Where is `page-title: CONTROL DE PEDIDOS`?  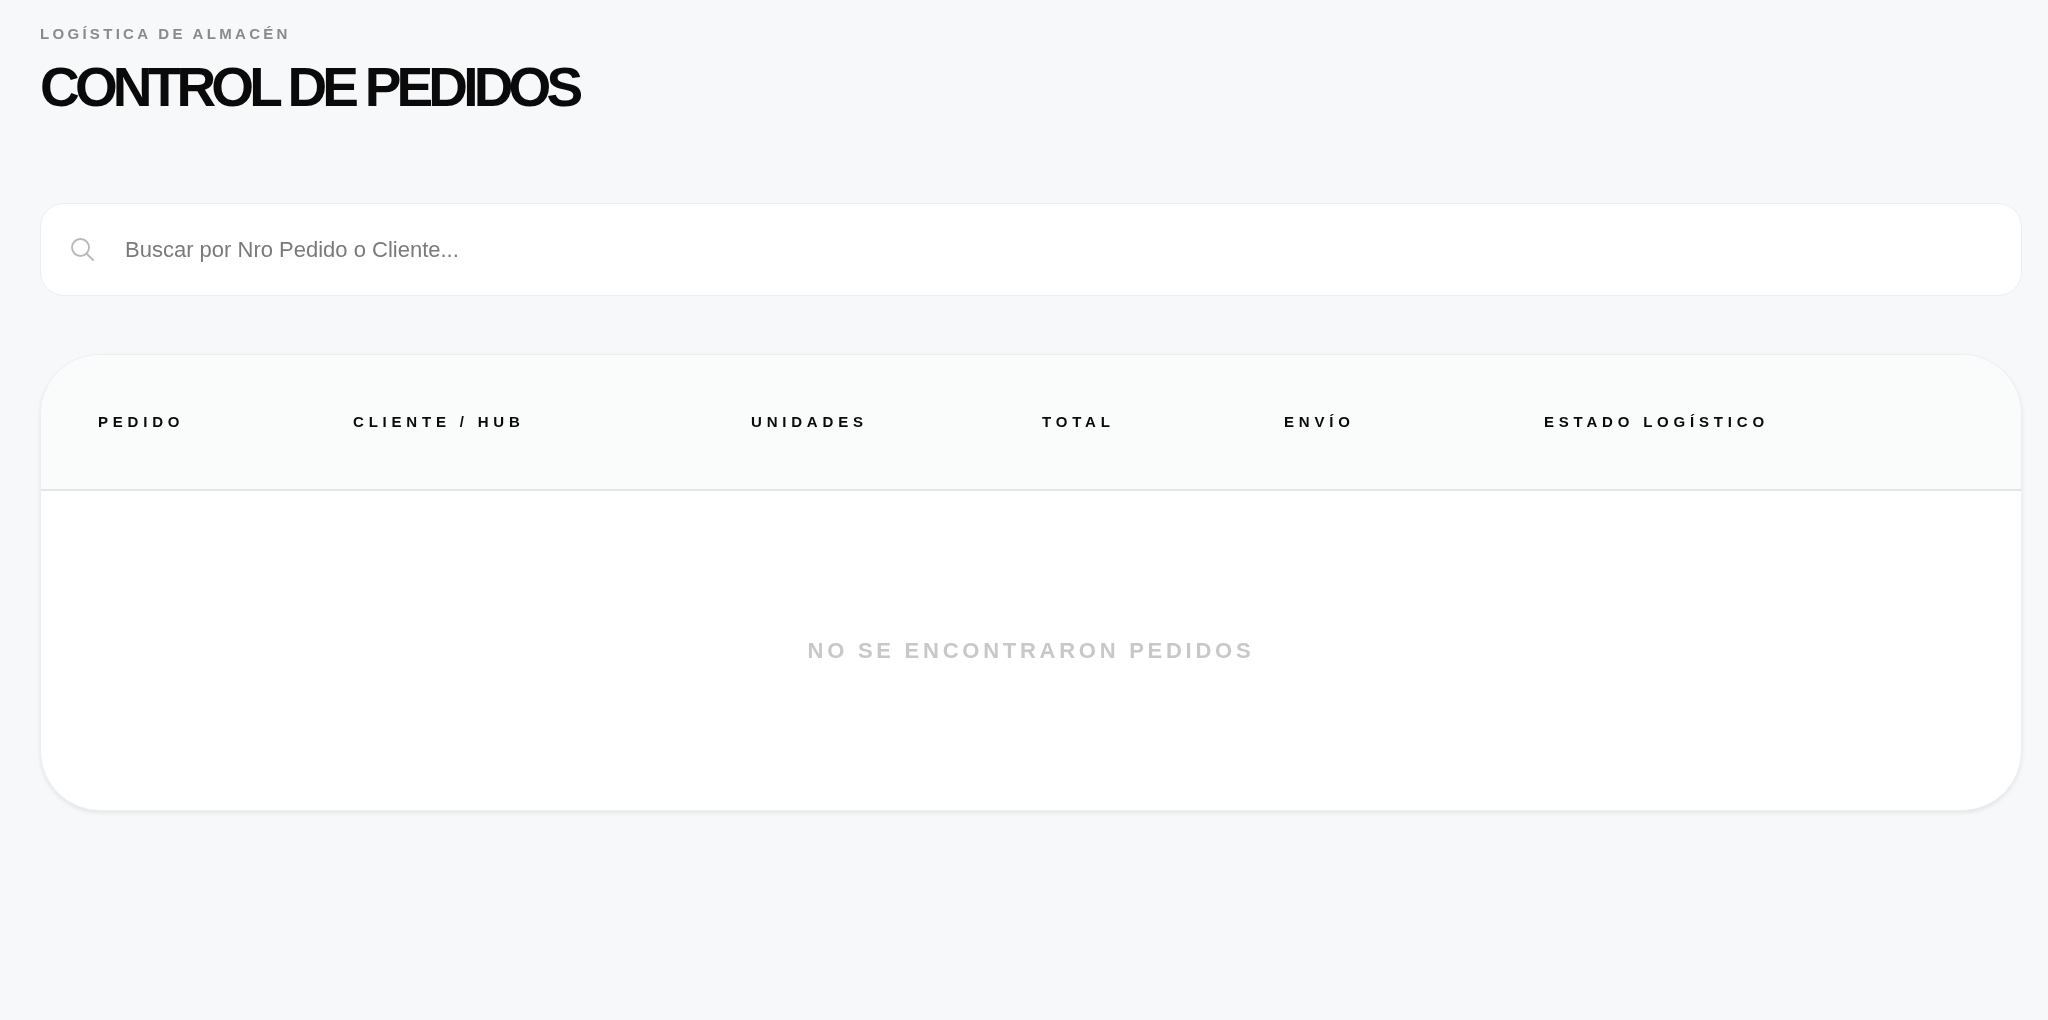 page-title: CONTROL DE PEDIDOS is located at coordinates (309, 87).